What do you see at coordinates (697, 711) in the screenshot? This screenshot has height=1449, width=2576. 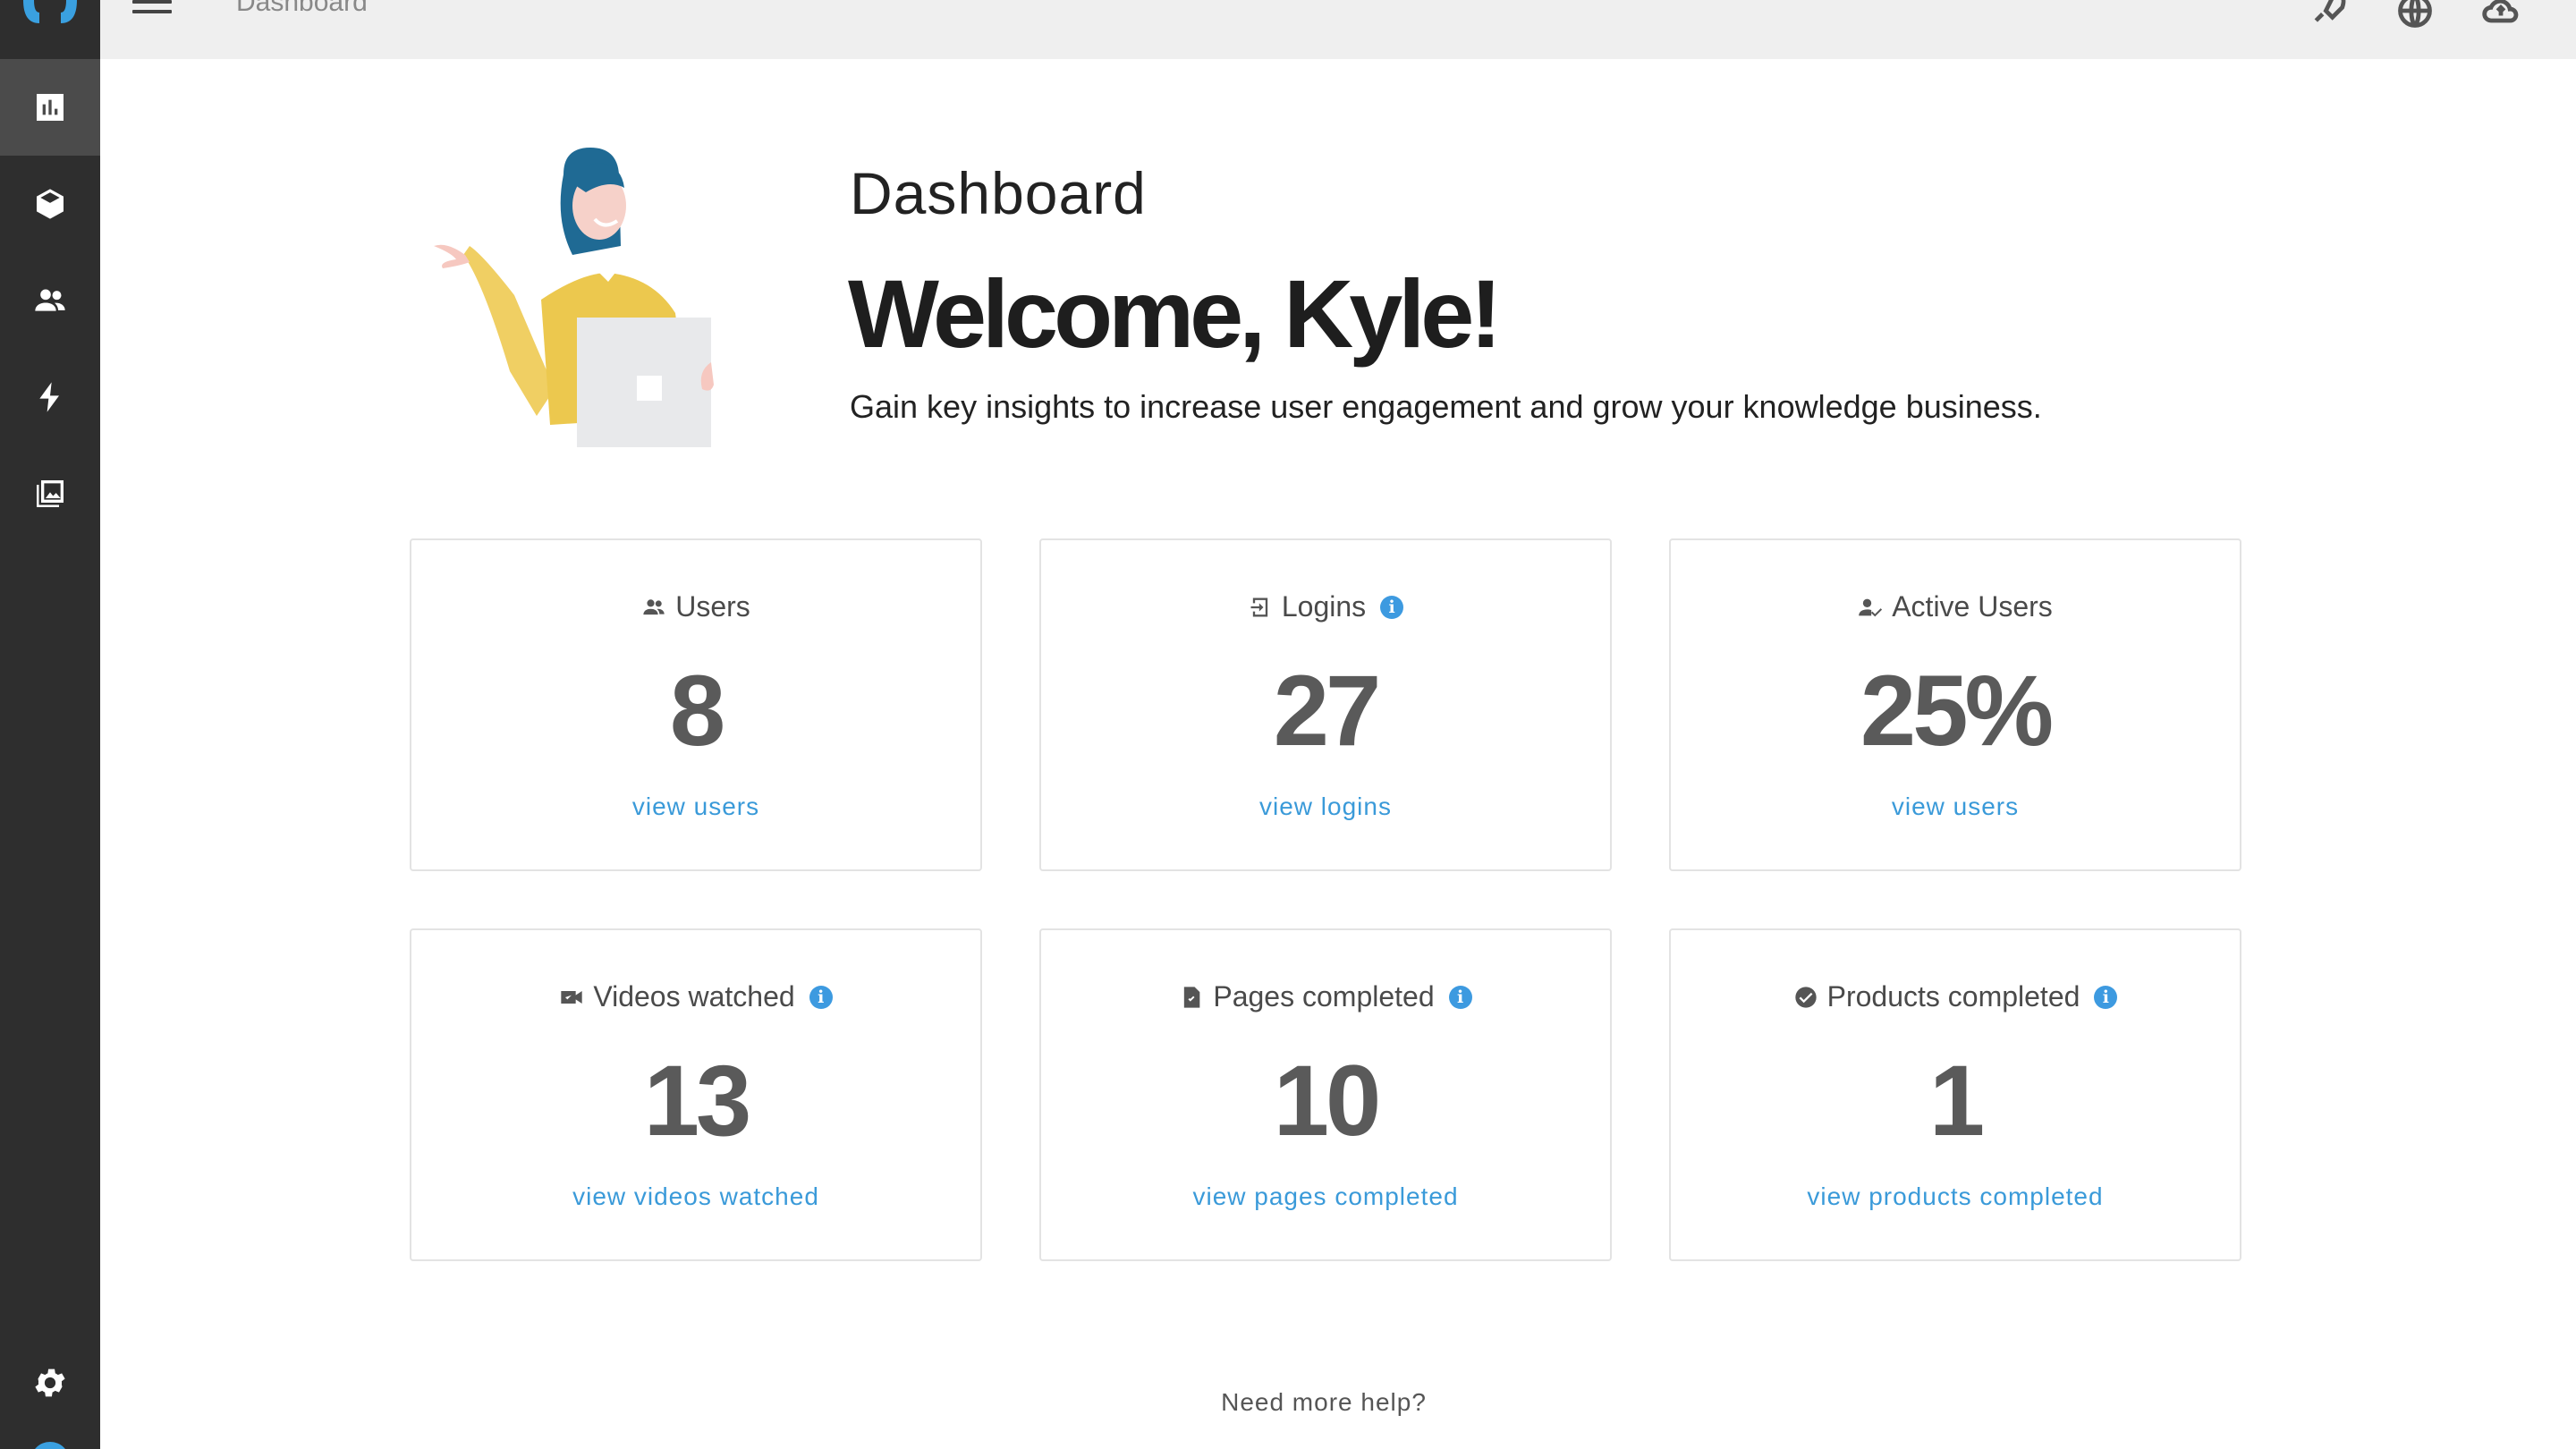 I see `card-value: 8` at bounding box center [697, 711].